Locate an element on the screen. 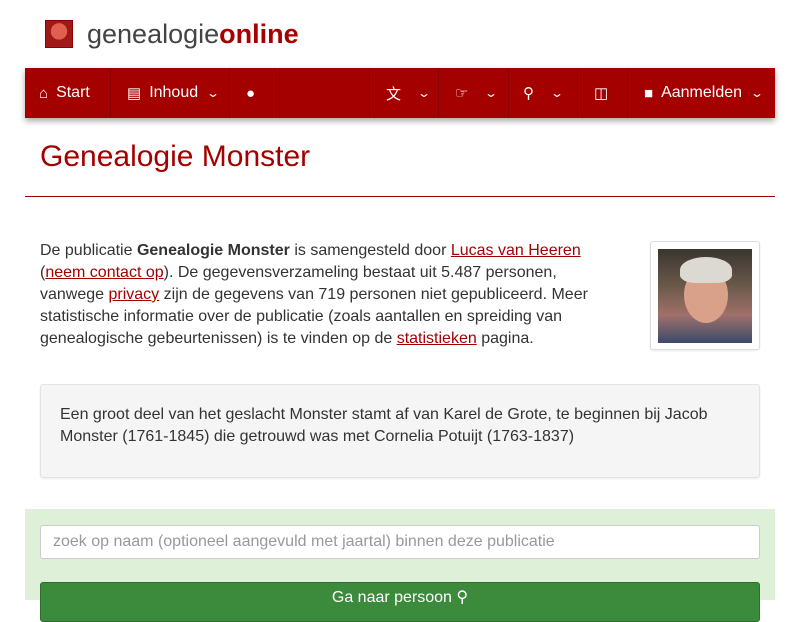  author-photo is located at coordinates (705, 295).